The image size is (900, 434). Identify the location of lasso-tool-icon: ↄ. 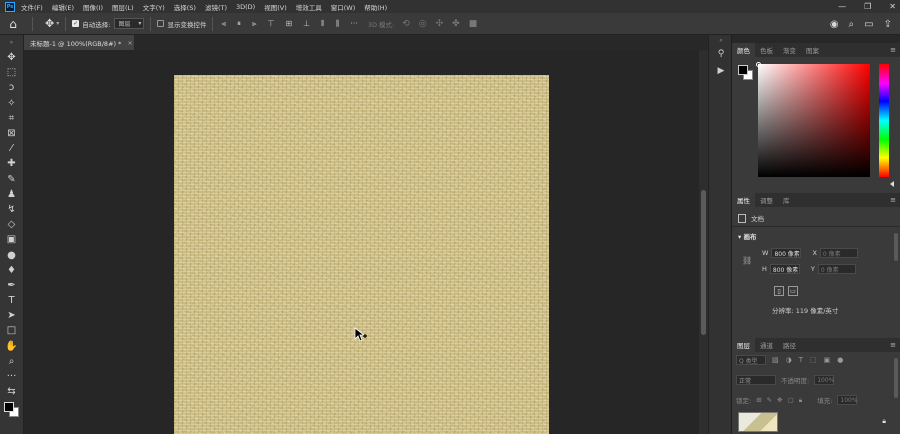
(11, 87).